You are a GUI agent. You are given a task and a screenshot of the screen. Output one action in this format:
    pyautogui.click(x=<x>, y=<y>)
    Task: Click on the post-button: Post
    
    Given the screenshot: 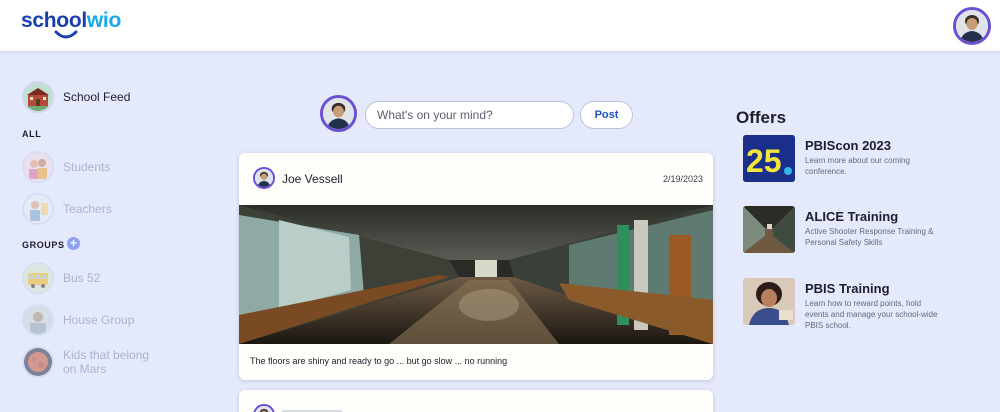 What is the action you would take?
    pyautogui.click(x=606, y=115)
    